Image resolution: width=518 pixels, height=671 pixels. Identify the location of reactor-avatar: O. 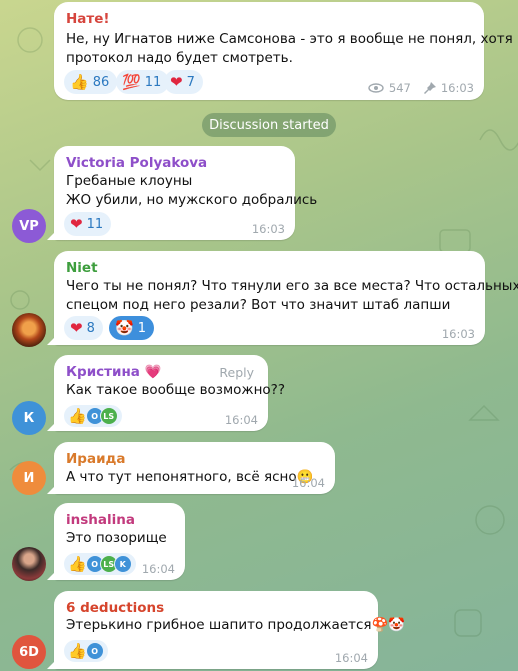
(94, 651).